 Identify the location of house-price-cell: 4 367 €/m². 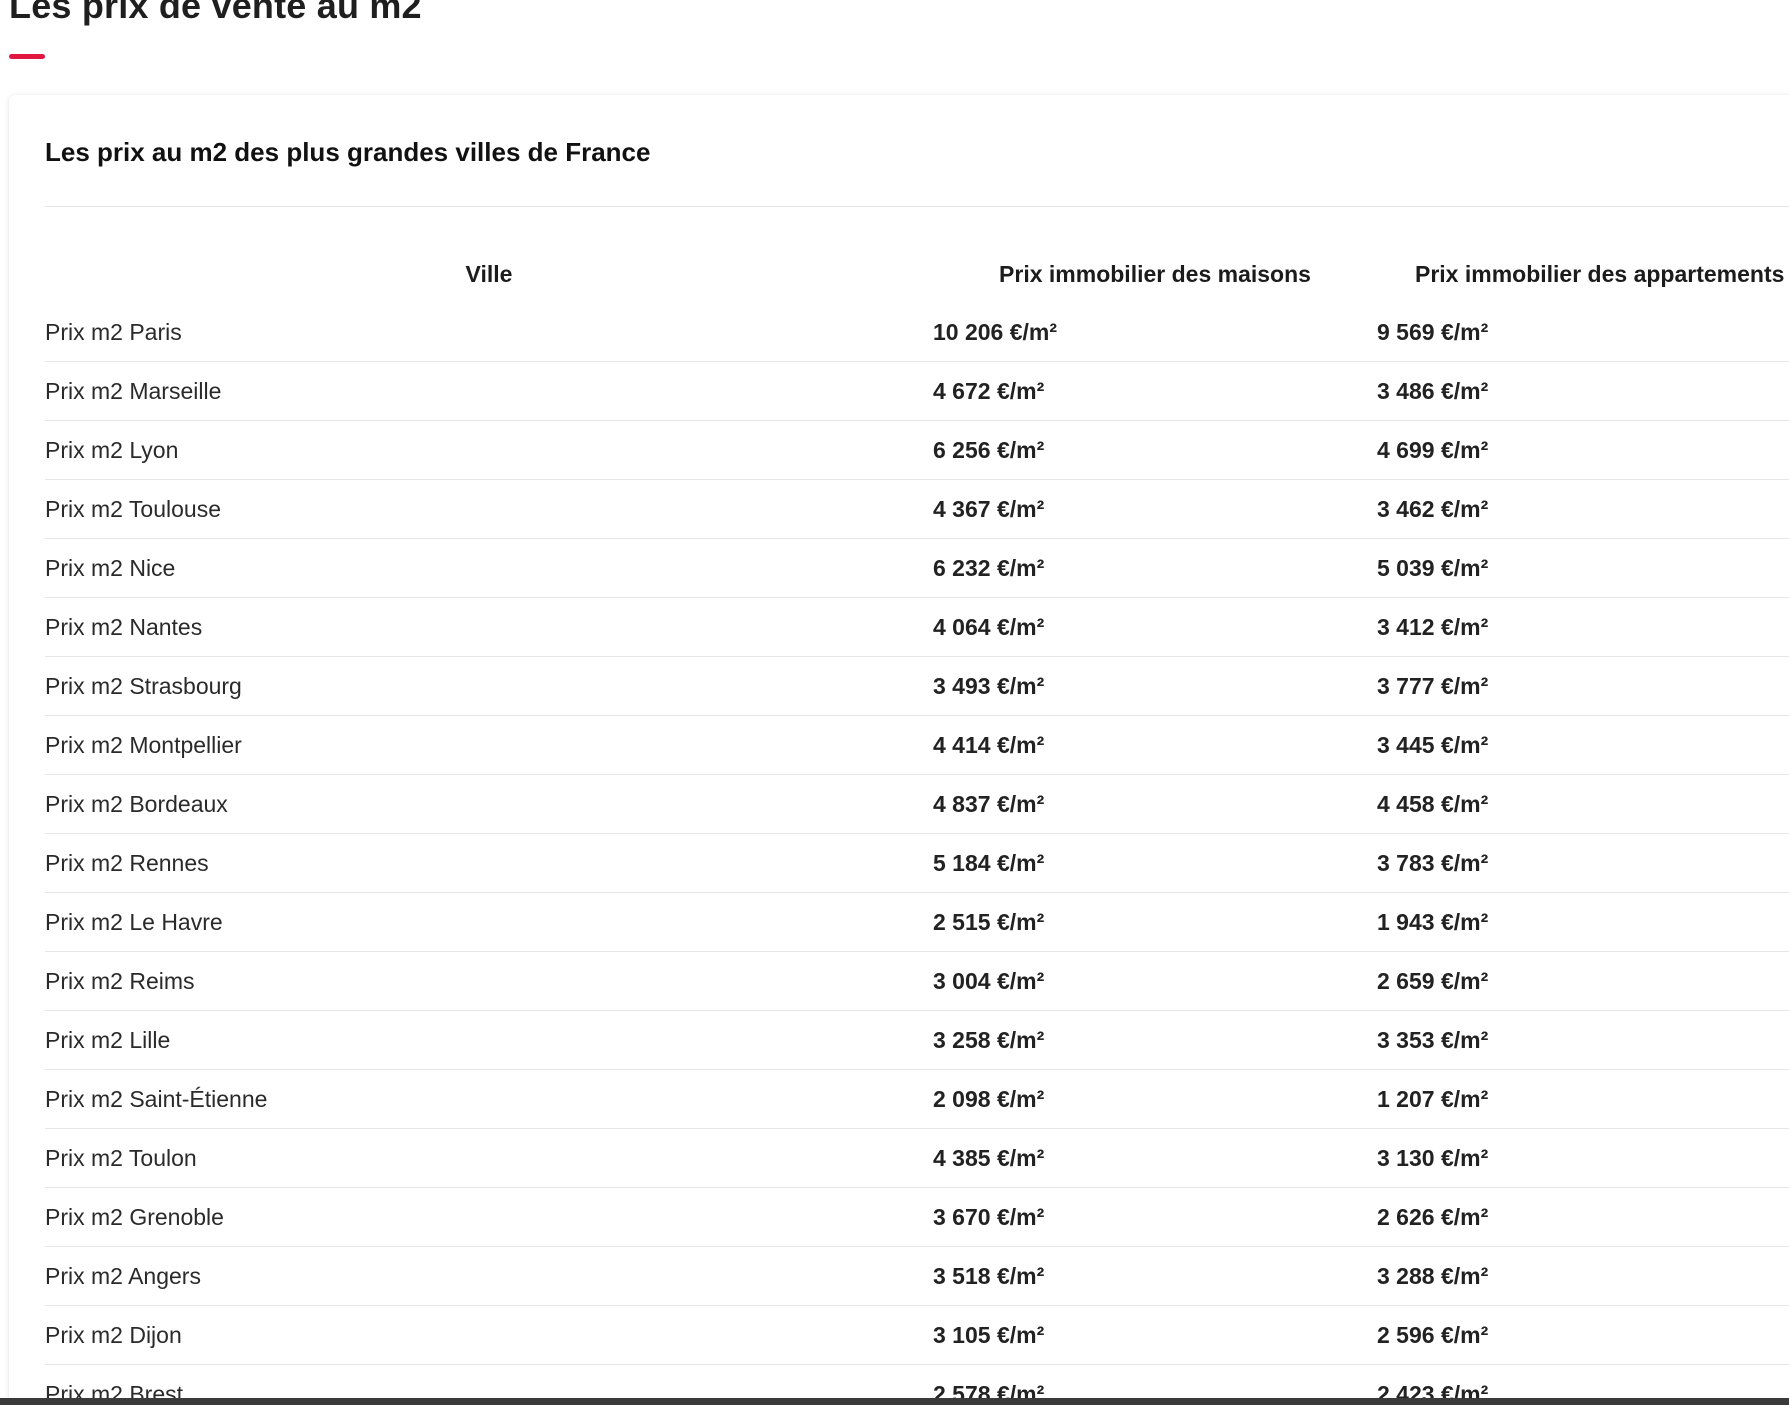
(1155, 509).